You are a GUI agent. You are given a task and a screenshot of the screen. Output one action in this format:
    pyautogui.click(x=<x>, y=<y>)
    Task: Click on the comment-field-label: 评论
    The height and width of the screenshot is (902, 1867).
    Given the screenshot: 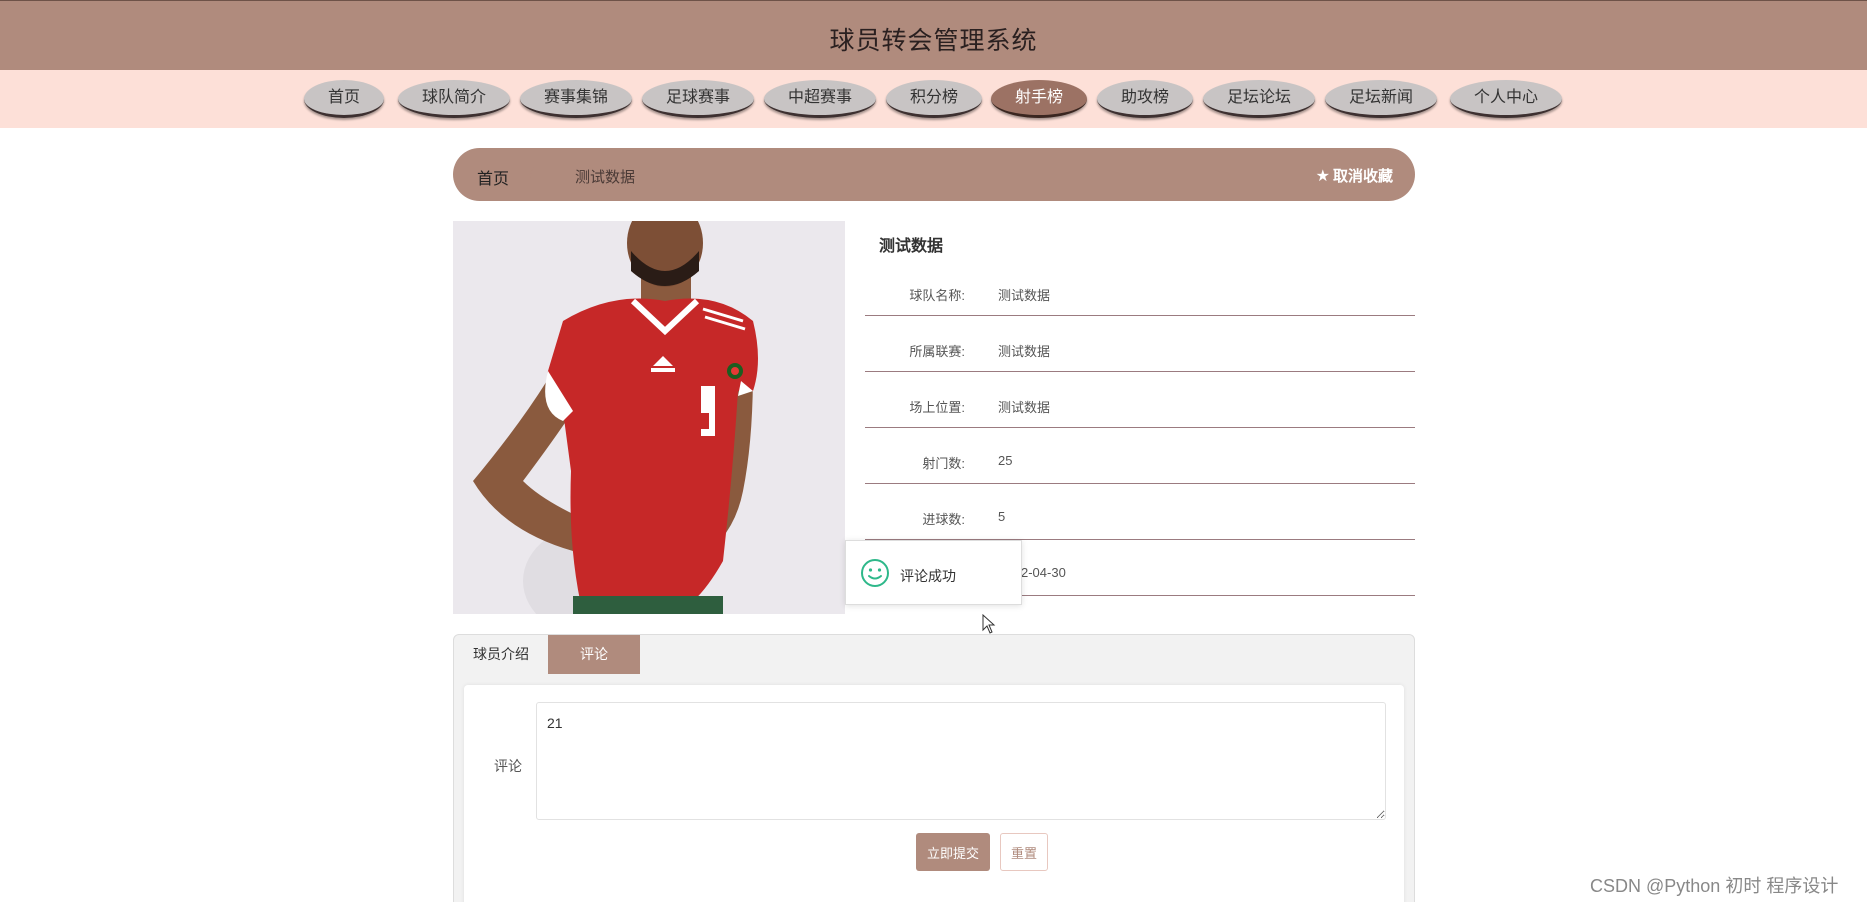 What is the action you would take?
    pyautogui.click(x=508, y=766)
    